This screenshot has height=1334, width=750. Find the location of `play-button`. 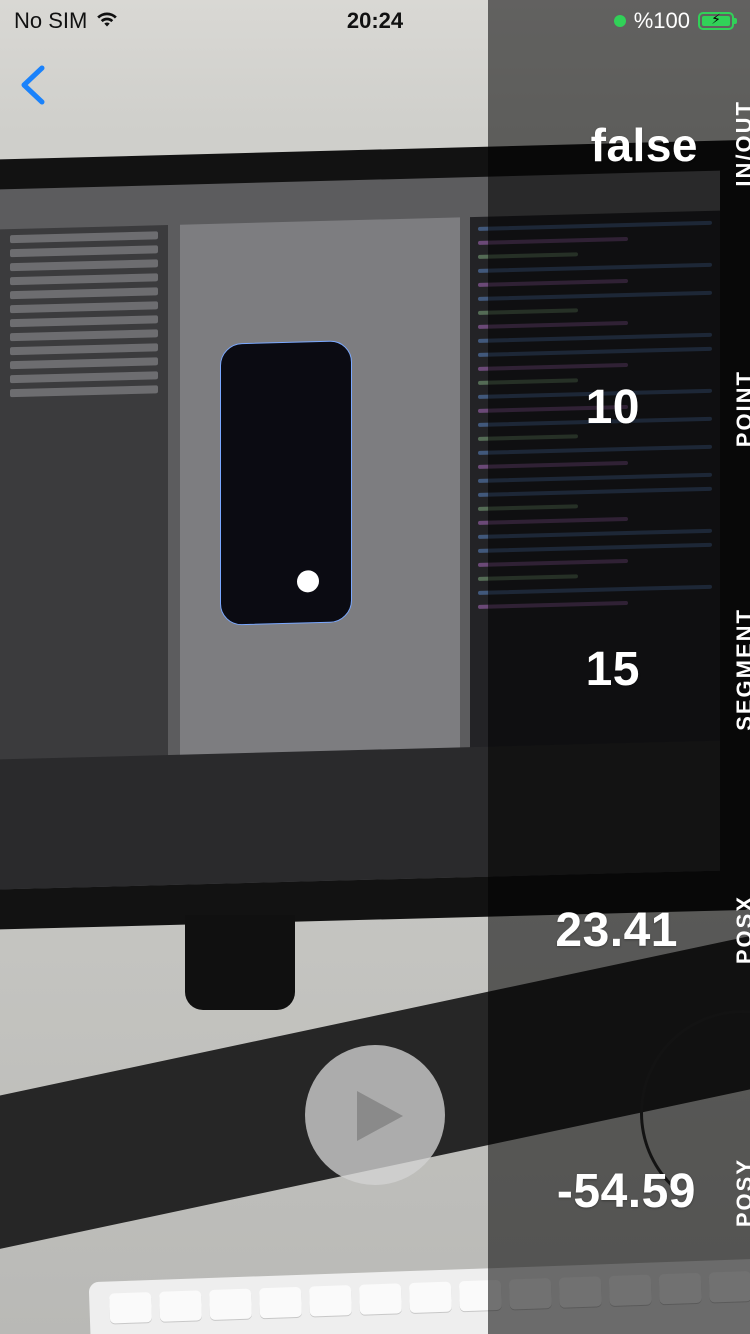

play-button is located at coordinates (375, 1115).